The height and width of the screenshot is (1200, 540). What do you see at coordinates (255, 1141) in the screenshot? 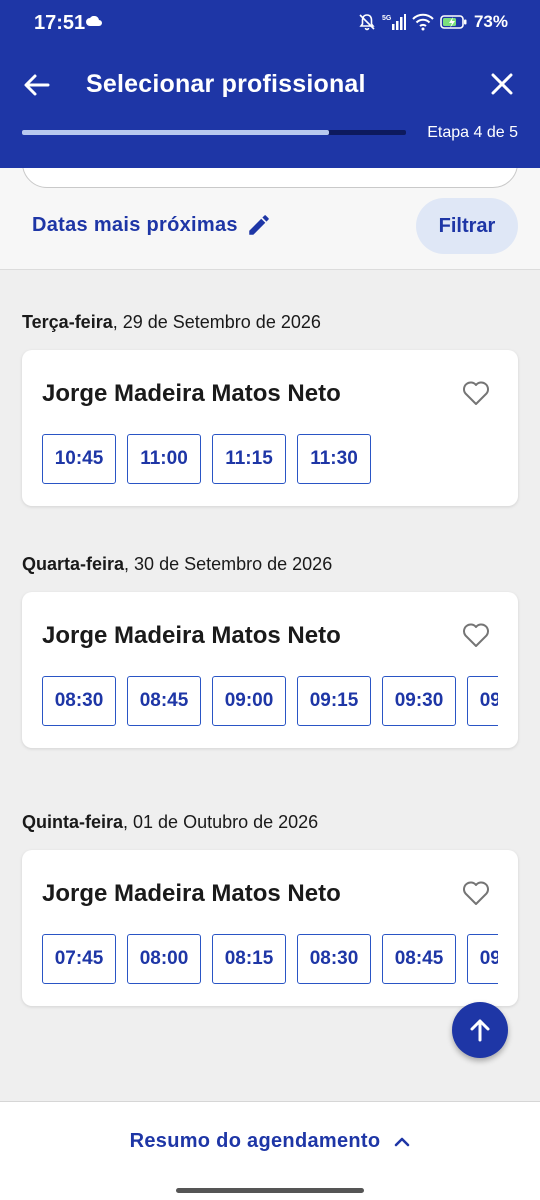
I see `summary-label: Resumo do agendamento` at bounding box center [255, 1141].